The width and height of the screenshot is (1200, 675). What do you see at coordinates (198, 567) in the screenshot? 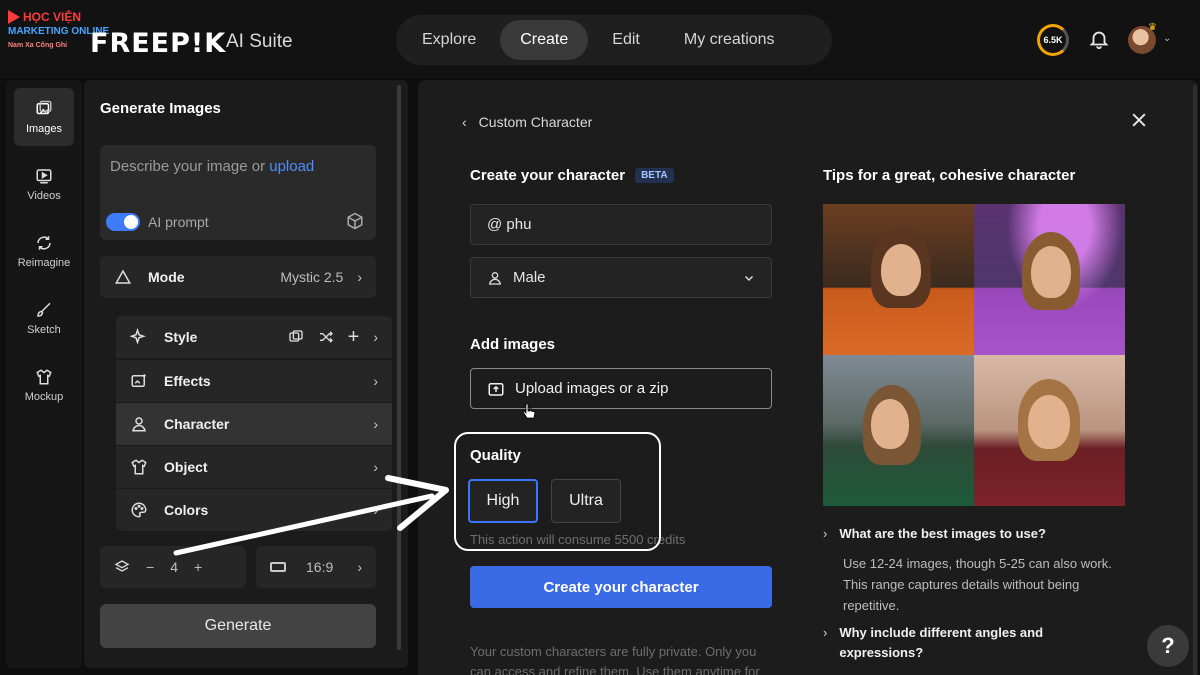
I see `increment-button: +` at bounding box center [198, 567].